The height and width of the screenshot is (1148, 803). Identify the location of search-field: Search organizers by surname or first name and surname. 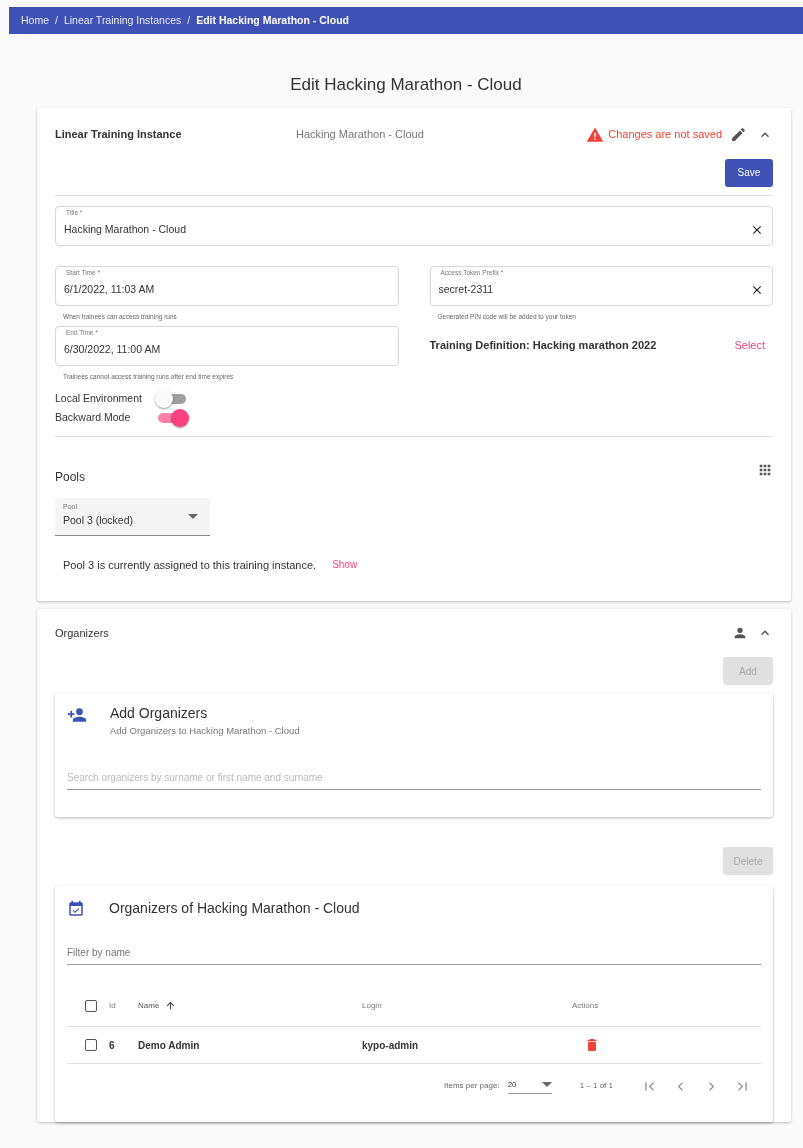
(414, 778).